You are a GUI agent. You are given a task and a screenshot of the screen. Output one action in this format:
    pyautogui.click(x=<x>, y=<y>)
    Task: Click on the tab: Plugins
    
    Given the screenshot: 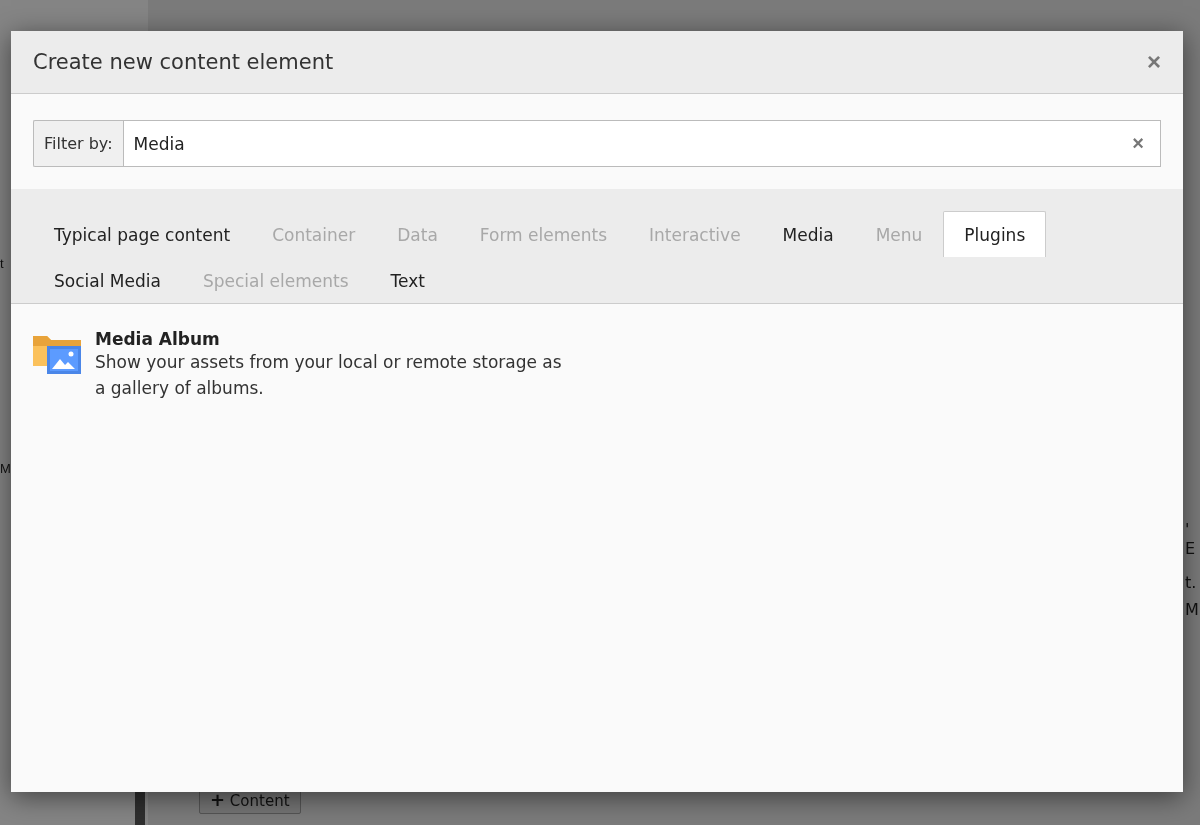 What is the action you would take?
    pyautogui.click(x=995, y=234)
    